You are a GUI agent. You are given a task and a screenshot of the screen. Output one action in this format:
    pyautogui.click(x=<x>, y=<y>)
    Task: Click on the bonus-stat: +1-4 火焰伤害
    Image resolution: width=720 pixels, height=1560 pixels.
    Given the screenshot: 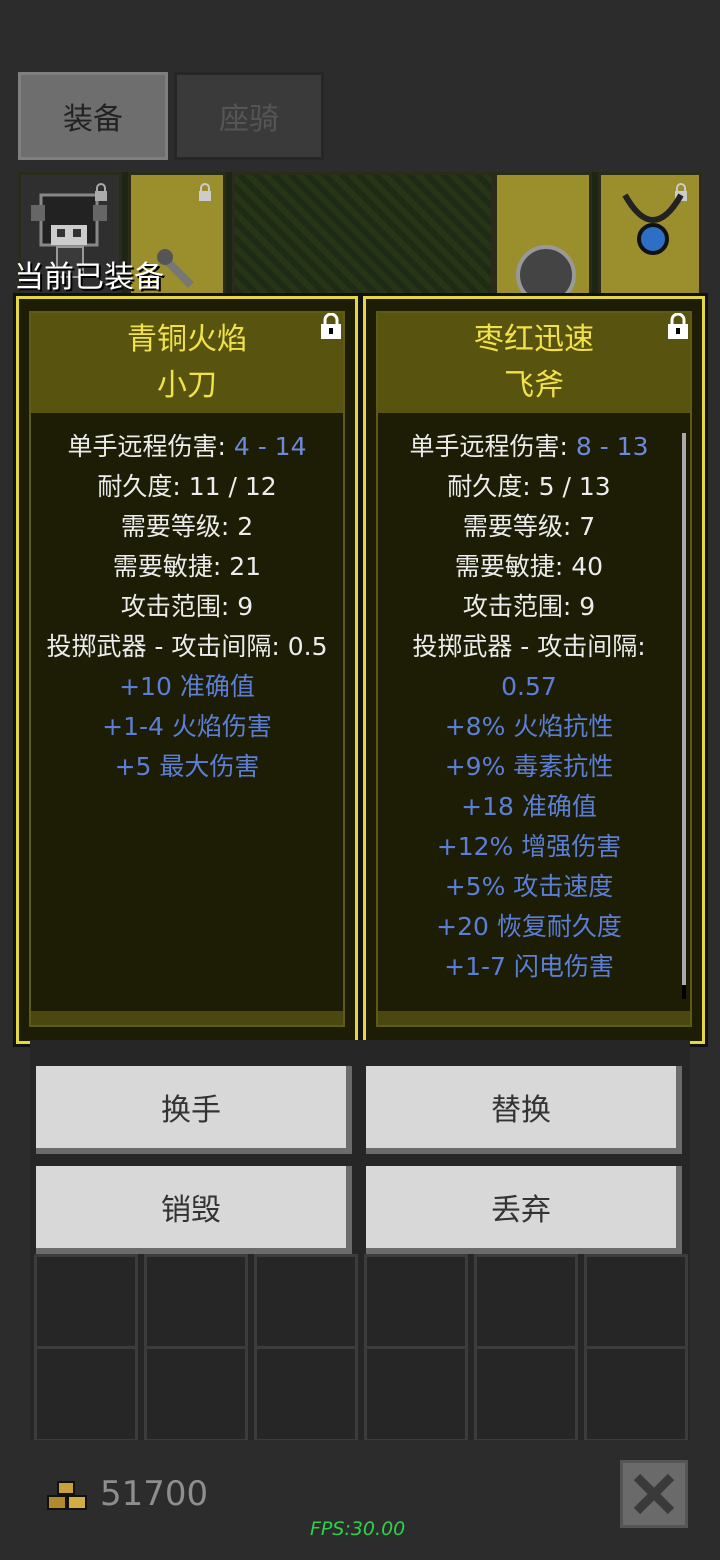 What is the action you would take?
    pyautogui.click(x=187, y=726)
    